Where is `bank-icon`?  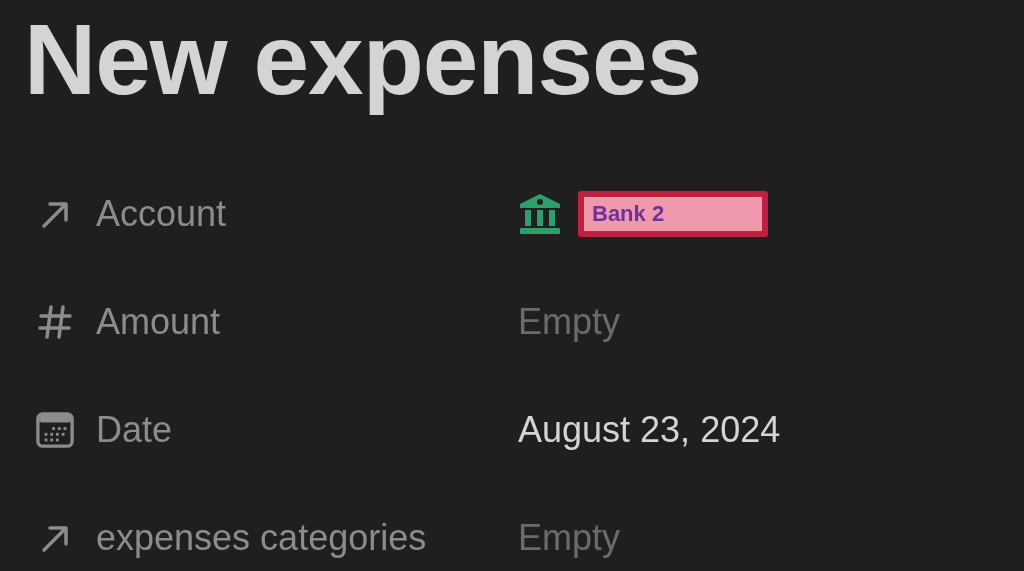 bank-icon is located at coordinates (540, 214).